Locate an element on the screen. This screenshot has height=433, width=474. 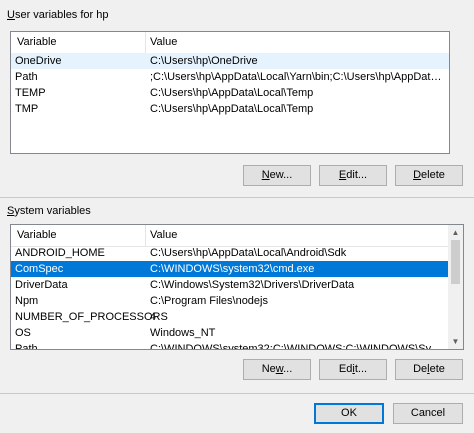
row-value: C:\Users\hp\AppData\Local\Android\Sdk is located at coordinates (248, 253).